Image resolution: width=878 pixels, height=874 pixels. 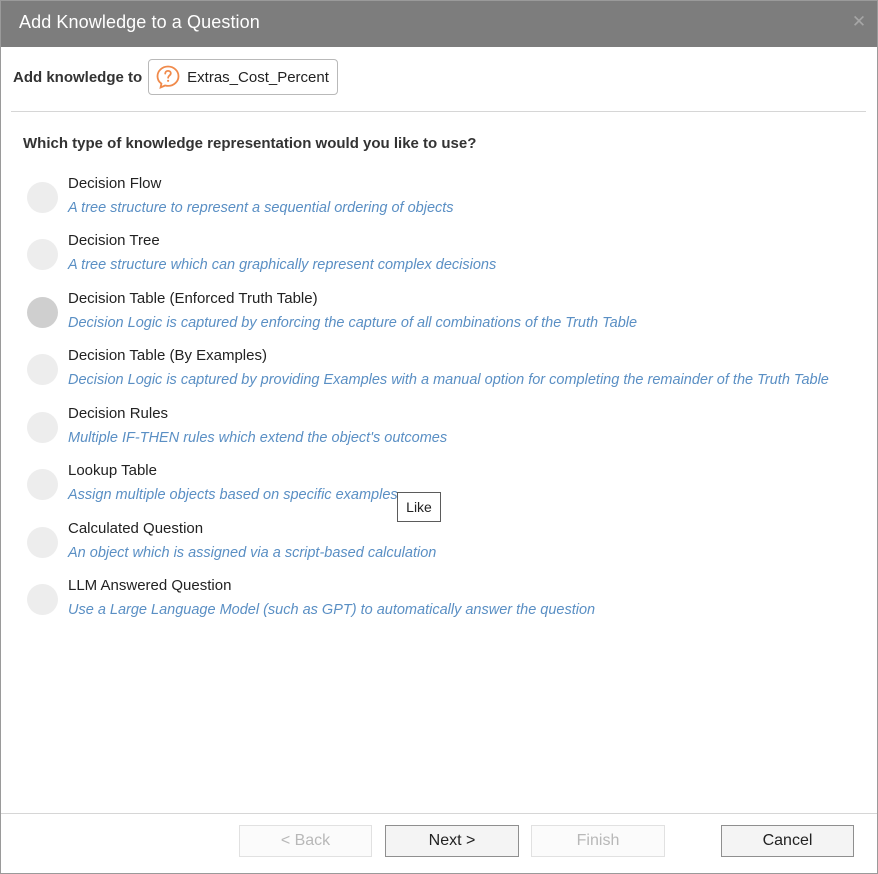 I want to click on add-knowledge-target-row: Add knowledge to Extras_Cost_Percent, so click(x=175, y=77).